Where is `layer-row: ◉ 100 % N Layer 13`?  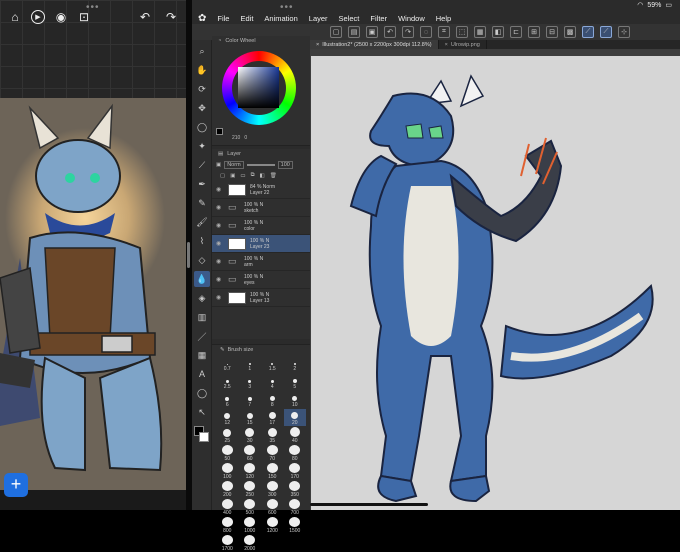
layer-row: ◉ 100 % N Layer 13 is located at coordinates (261, 298).